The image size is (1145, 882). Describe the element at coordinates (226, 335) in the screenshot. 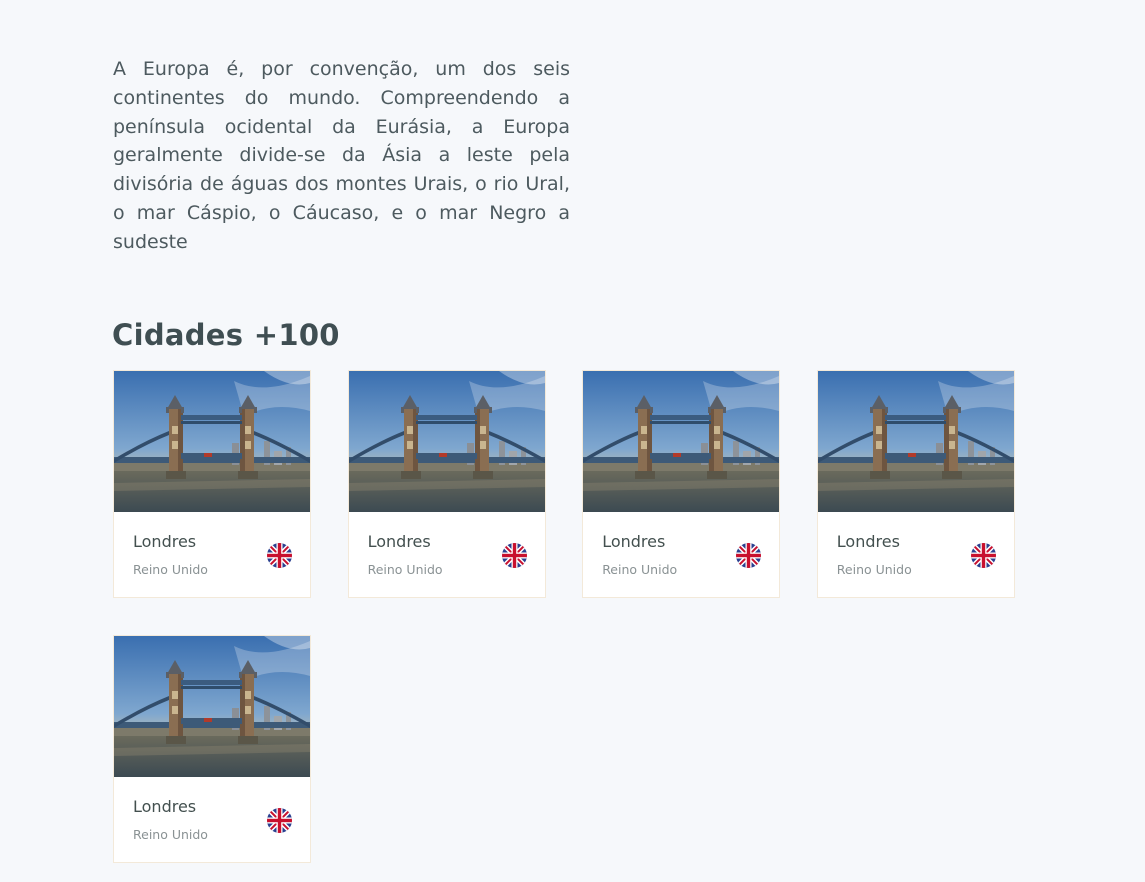

I see `section-title: Cidades +100` at that location.